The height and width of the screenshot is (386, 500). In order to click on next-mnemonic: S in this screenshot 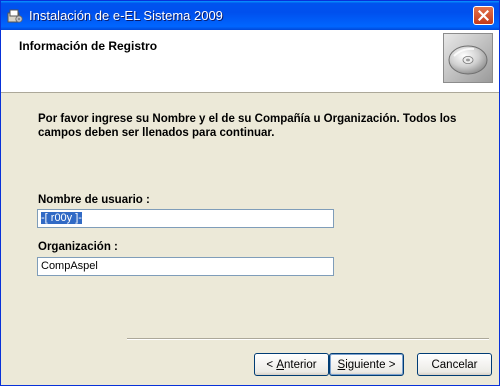, I will do `click(341, 364)`.